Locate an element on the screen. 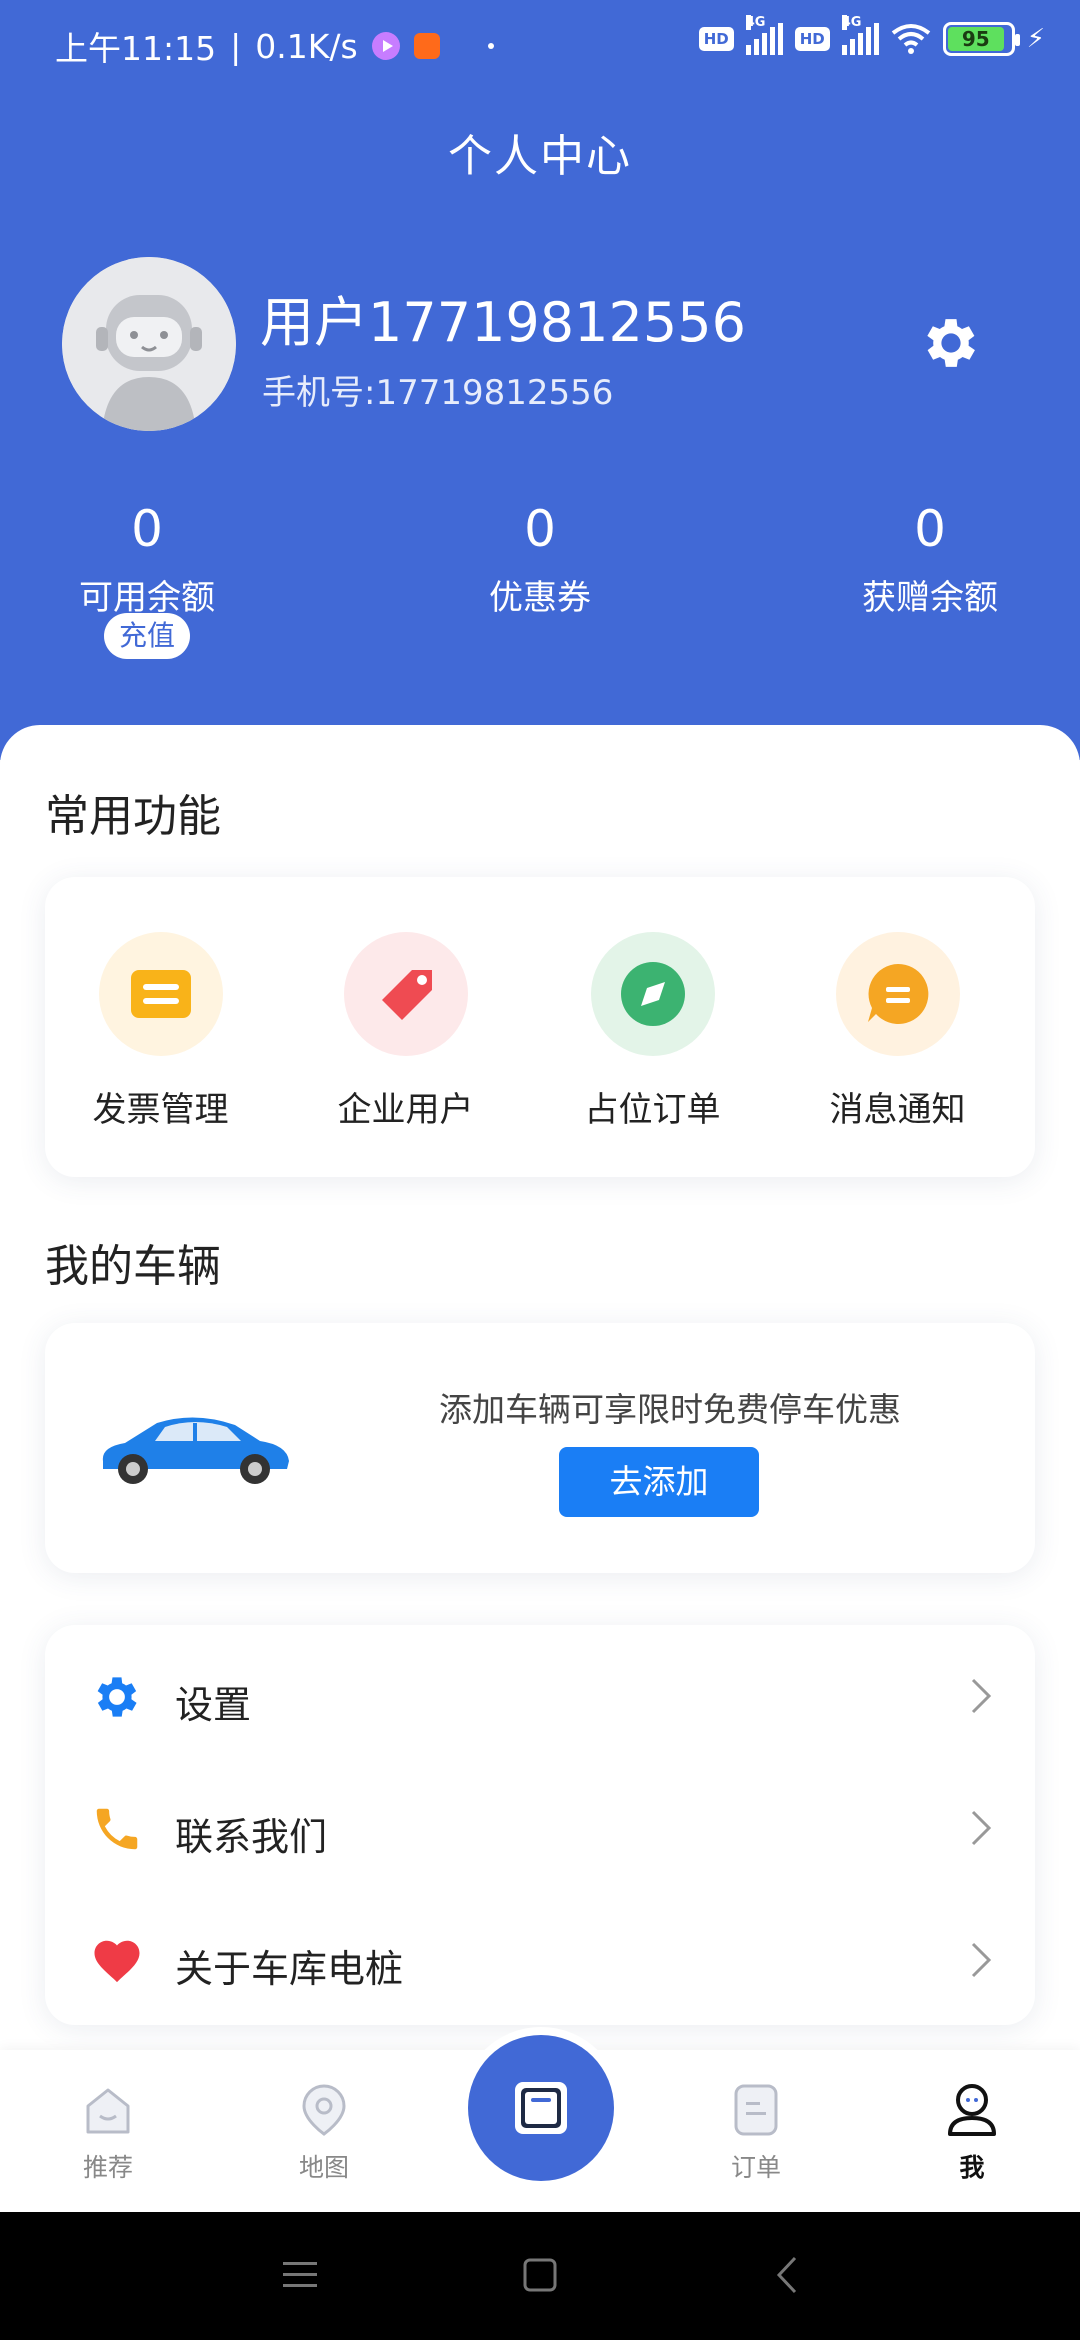 This screenshot has width=1080, height=2340. battery-icon: 95 is located at coordinates (981, 39).